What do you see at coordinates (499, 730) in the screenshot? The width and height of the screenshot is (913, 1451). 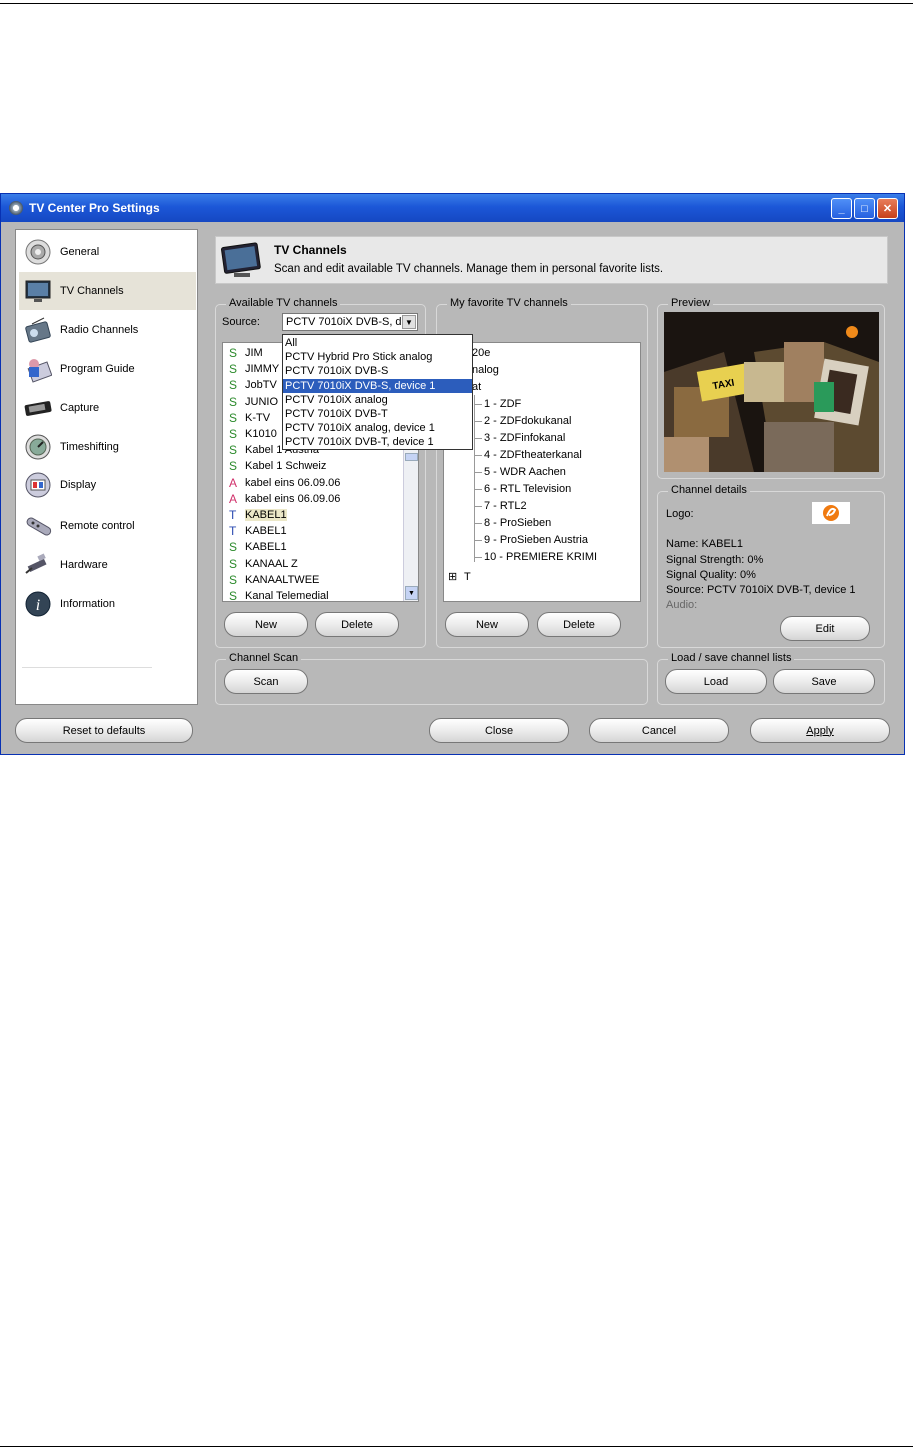 I see `close-button: Close` at bounding box center [499, 730].